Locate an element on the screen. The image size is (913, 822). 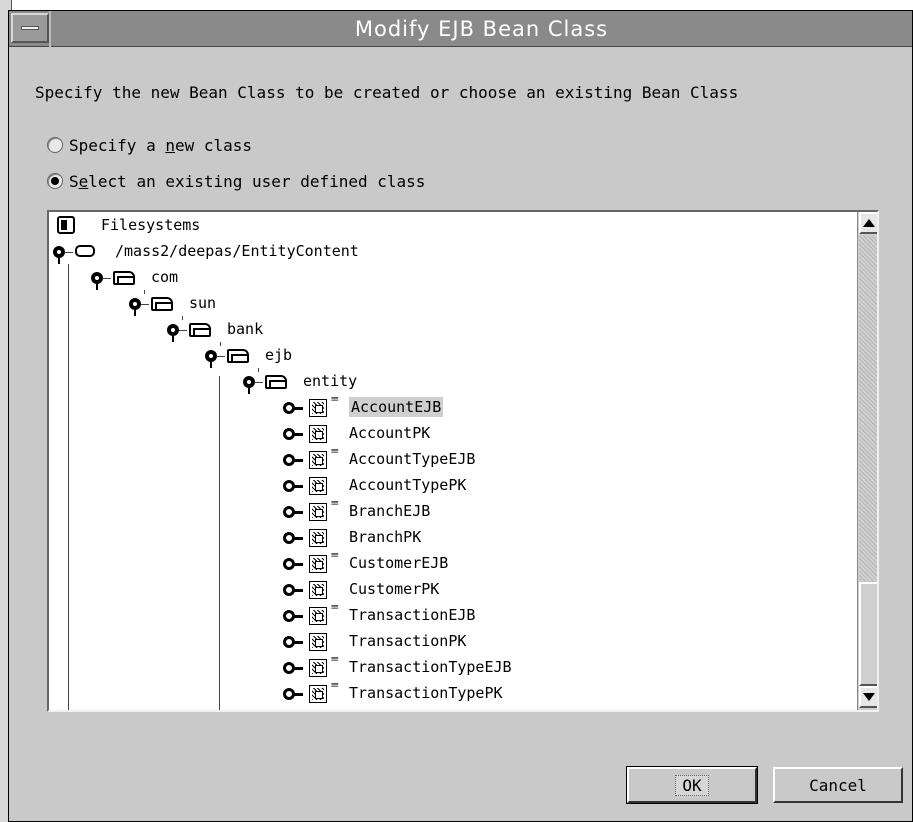
option-existing-class-label: Select an existing user defined class is located at coordinates (247, 181).